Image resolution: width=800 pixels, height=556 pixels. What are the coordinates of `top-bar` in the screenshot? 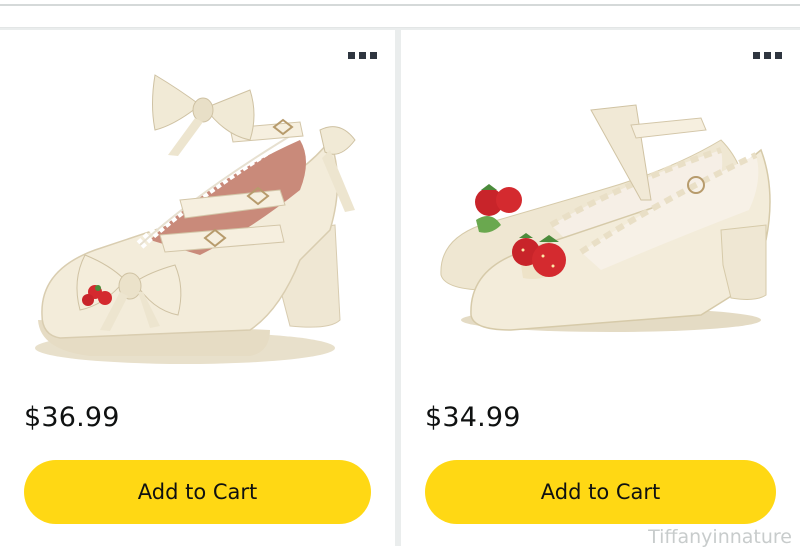 It's located at (400, 14).